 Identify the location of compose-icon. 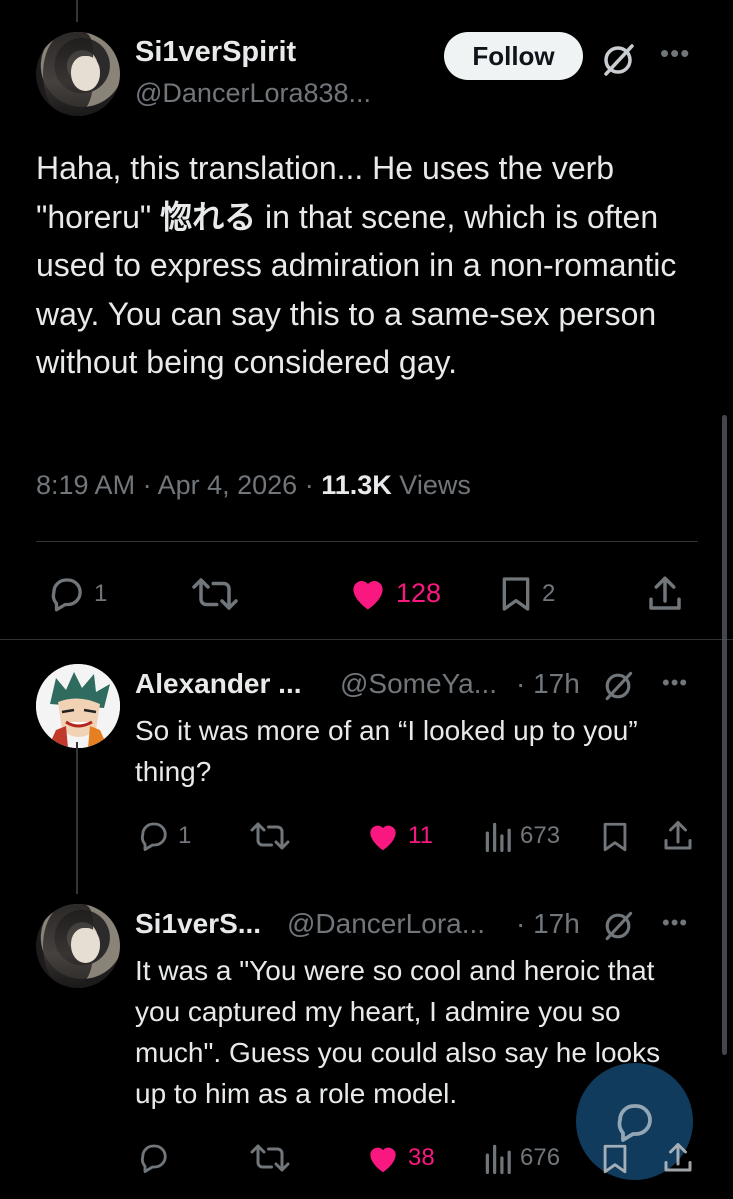
(634, 1122).